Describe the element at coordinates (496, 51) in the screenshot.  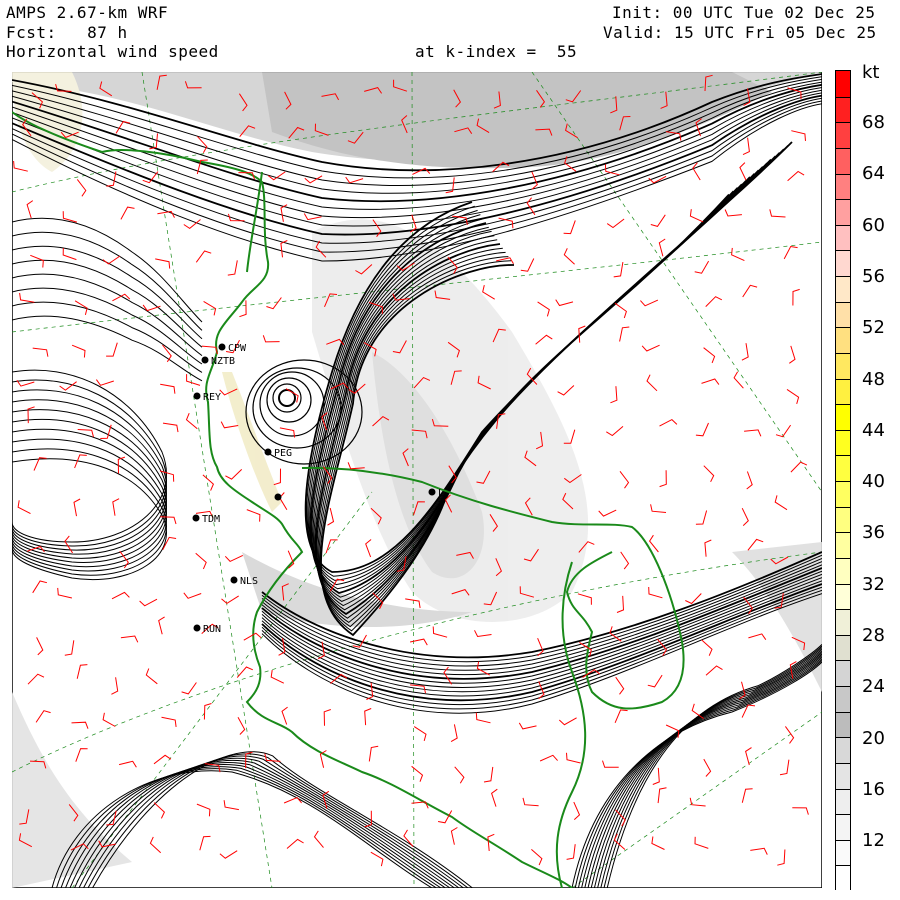
I see `level-label: at k-index = 55` at that location.